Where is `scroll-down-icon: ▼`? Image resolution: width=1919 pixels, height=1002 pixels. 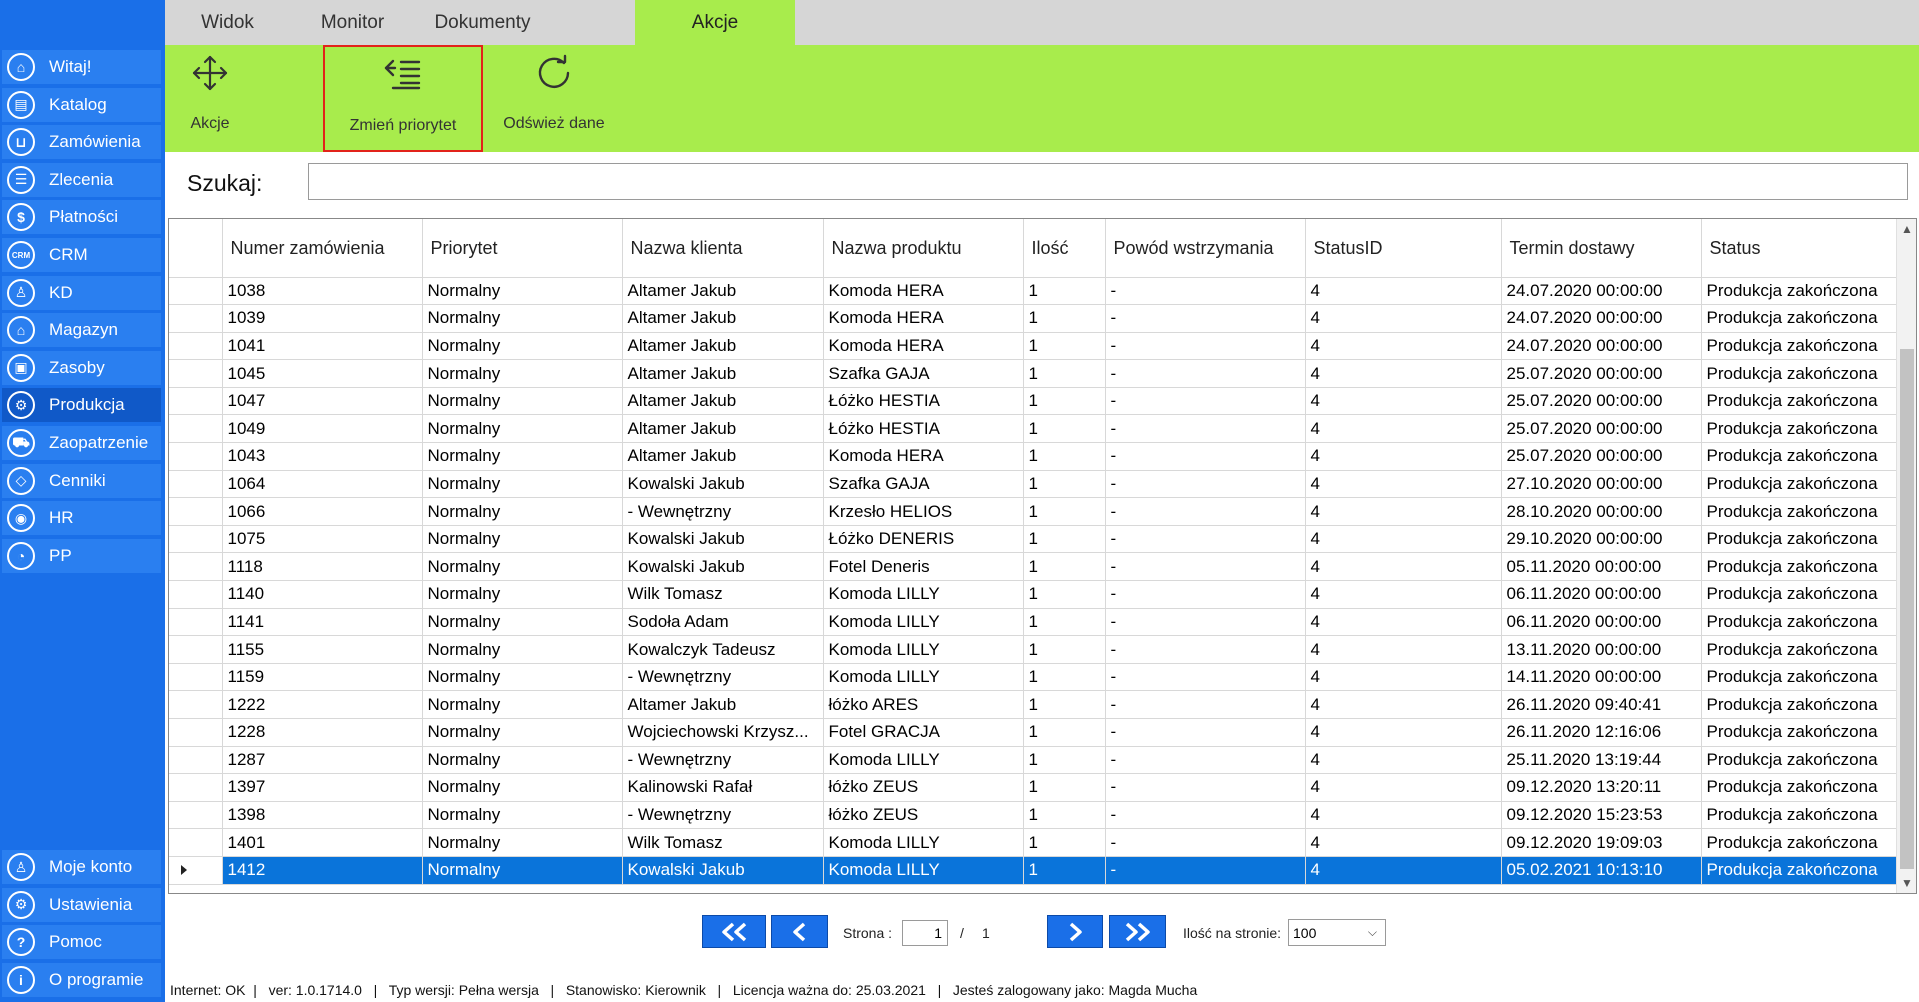 scroll-down-icon: ▼ is located at coordinates (1906, 883).